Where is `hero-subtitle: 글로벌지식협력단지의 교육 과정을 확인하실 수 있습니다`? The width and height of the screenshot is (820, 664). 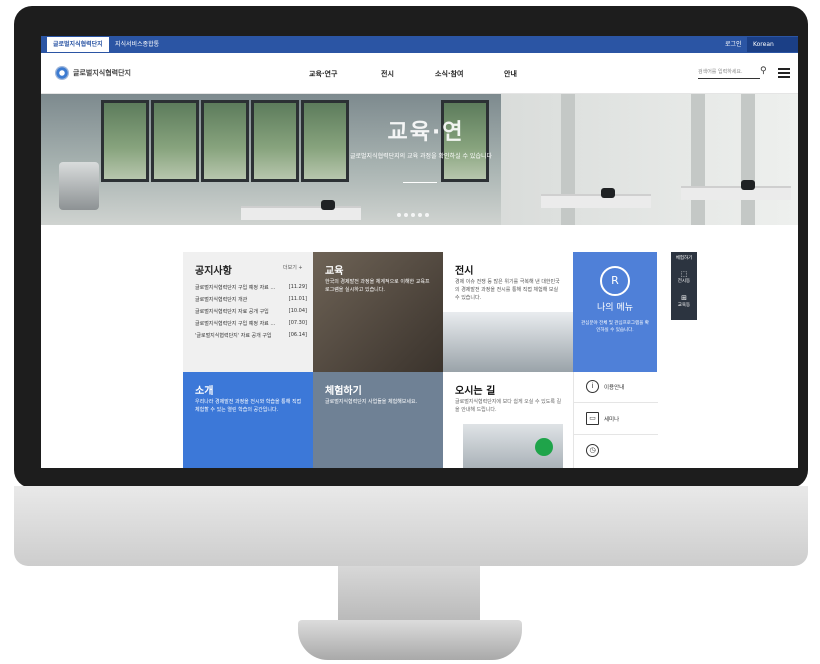
hero-subtitle: 글로벌지식협력단지의 교육 과정을 확인하실 수 있습니다 is located at coordinates (421, 156).